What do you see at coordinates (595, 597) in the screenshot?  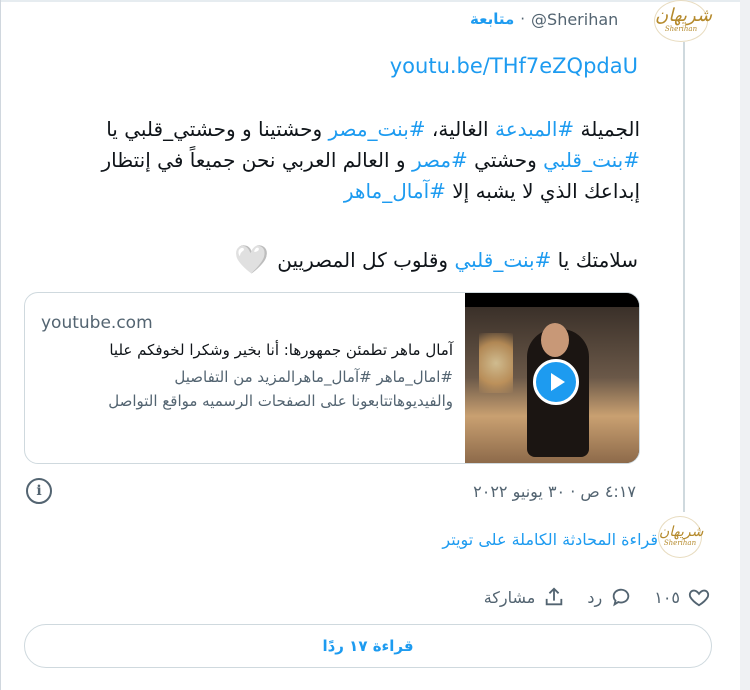 I see `reply-label: رد` at bounding box center [595, 597].